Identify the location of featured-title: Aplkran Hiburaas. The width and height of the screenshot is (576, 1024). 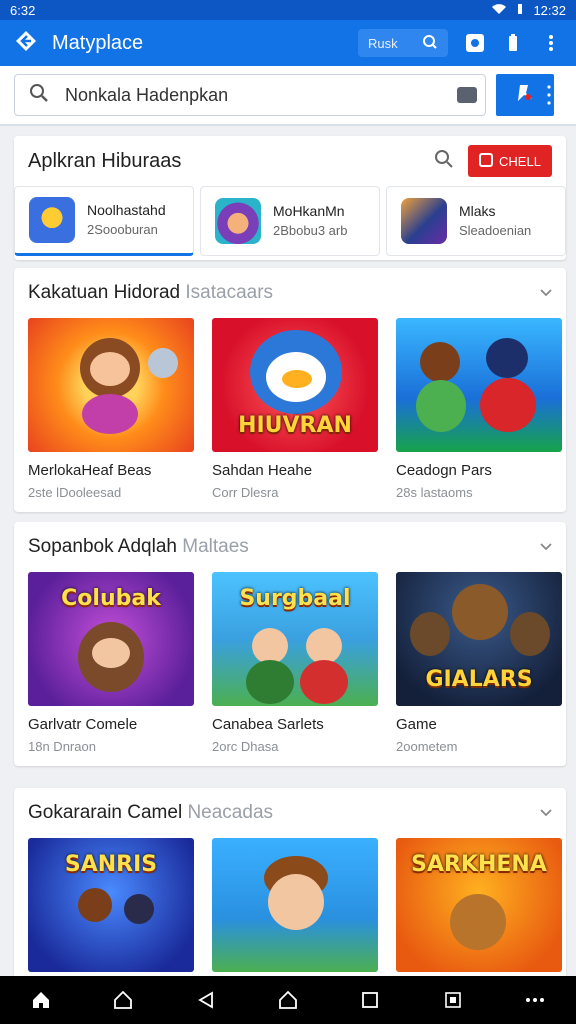
(105, 160).